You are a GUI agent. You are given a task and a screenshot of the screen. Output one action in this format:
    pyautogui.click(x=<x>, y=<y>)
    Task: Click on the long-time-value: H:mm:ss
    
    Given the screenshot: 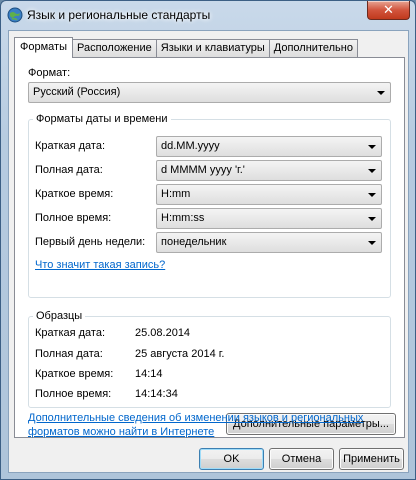 What is the action you would take?
    pyautogui.click(x=183, y=218)
    